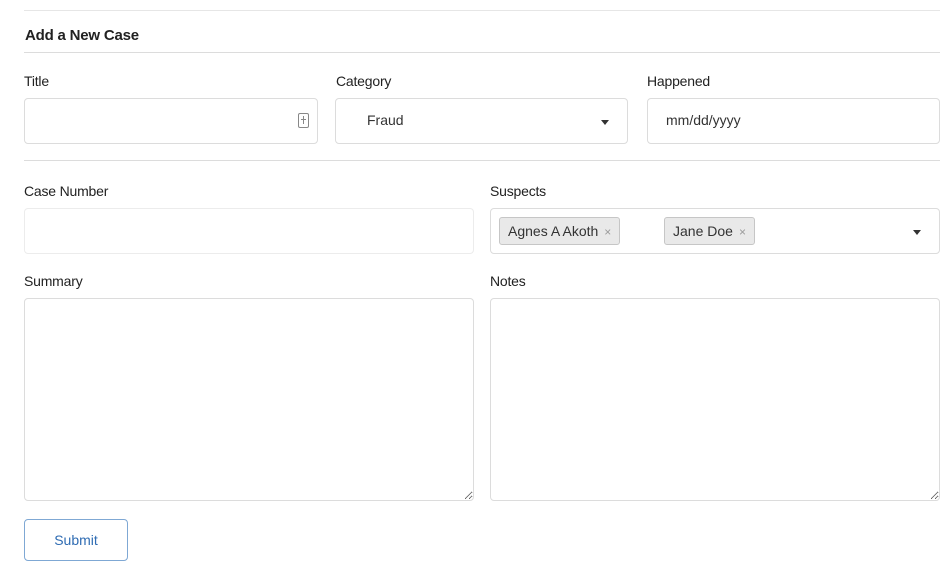 The image size is (944, 570). I want to click on submit-button: Submit, so click(76, 540).